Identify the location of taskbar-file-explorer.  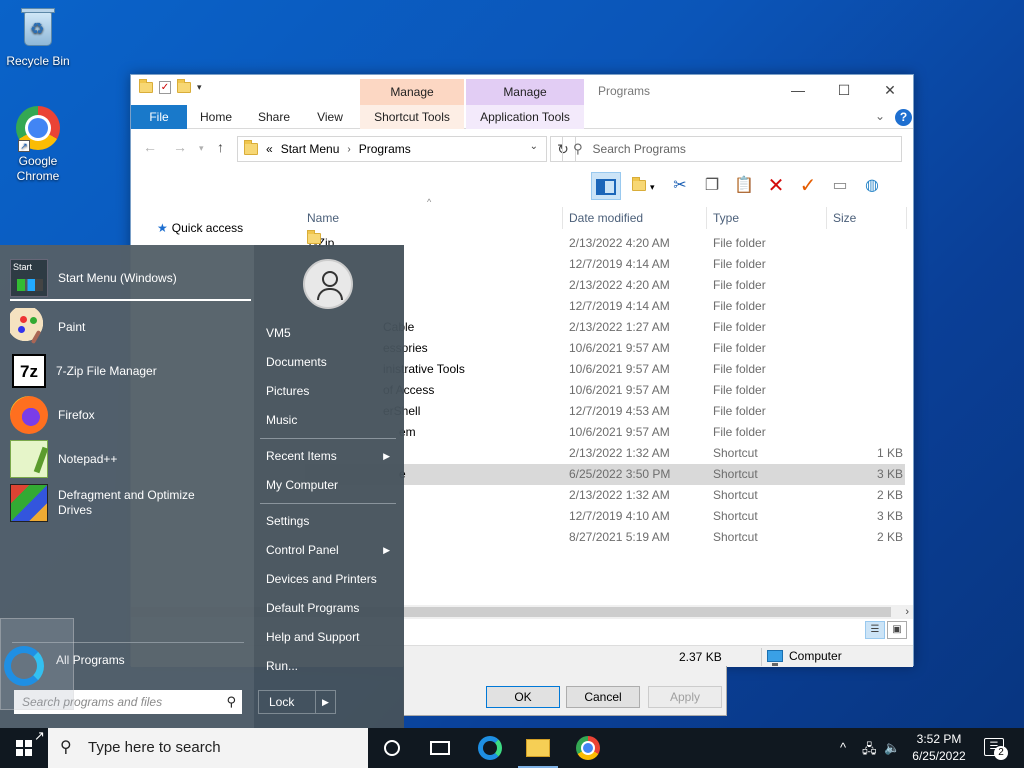
(538, 750).